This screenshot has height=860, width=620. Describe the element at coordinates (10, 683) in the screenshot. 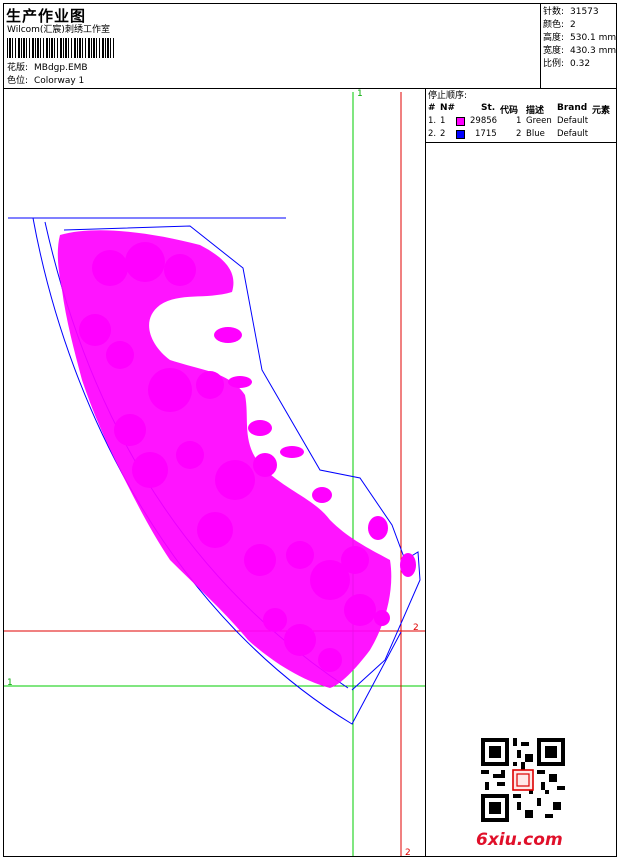

I see `guide-green-left-label: 1` at that location.